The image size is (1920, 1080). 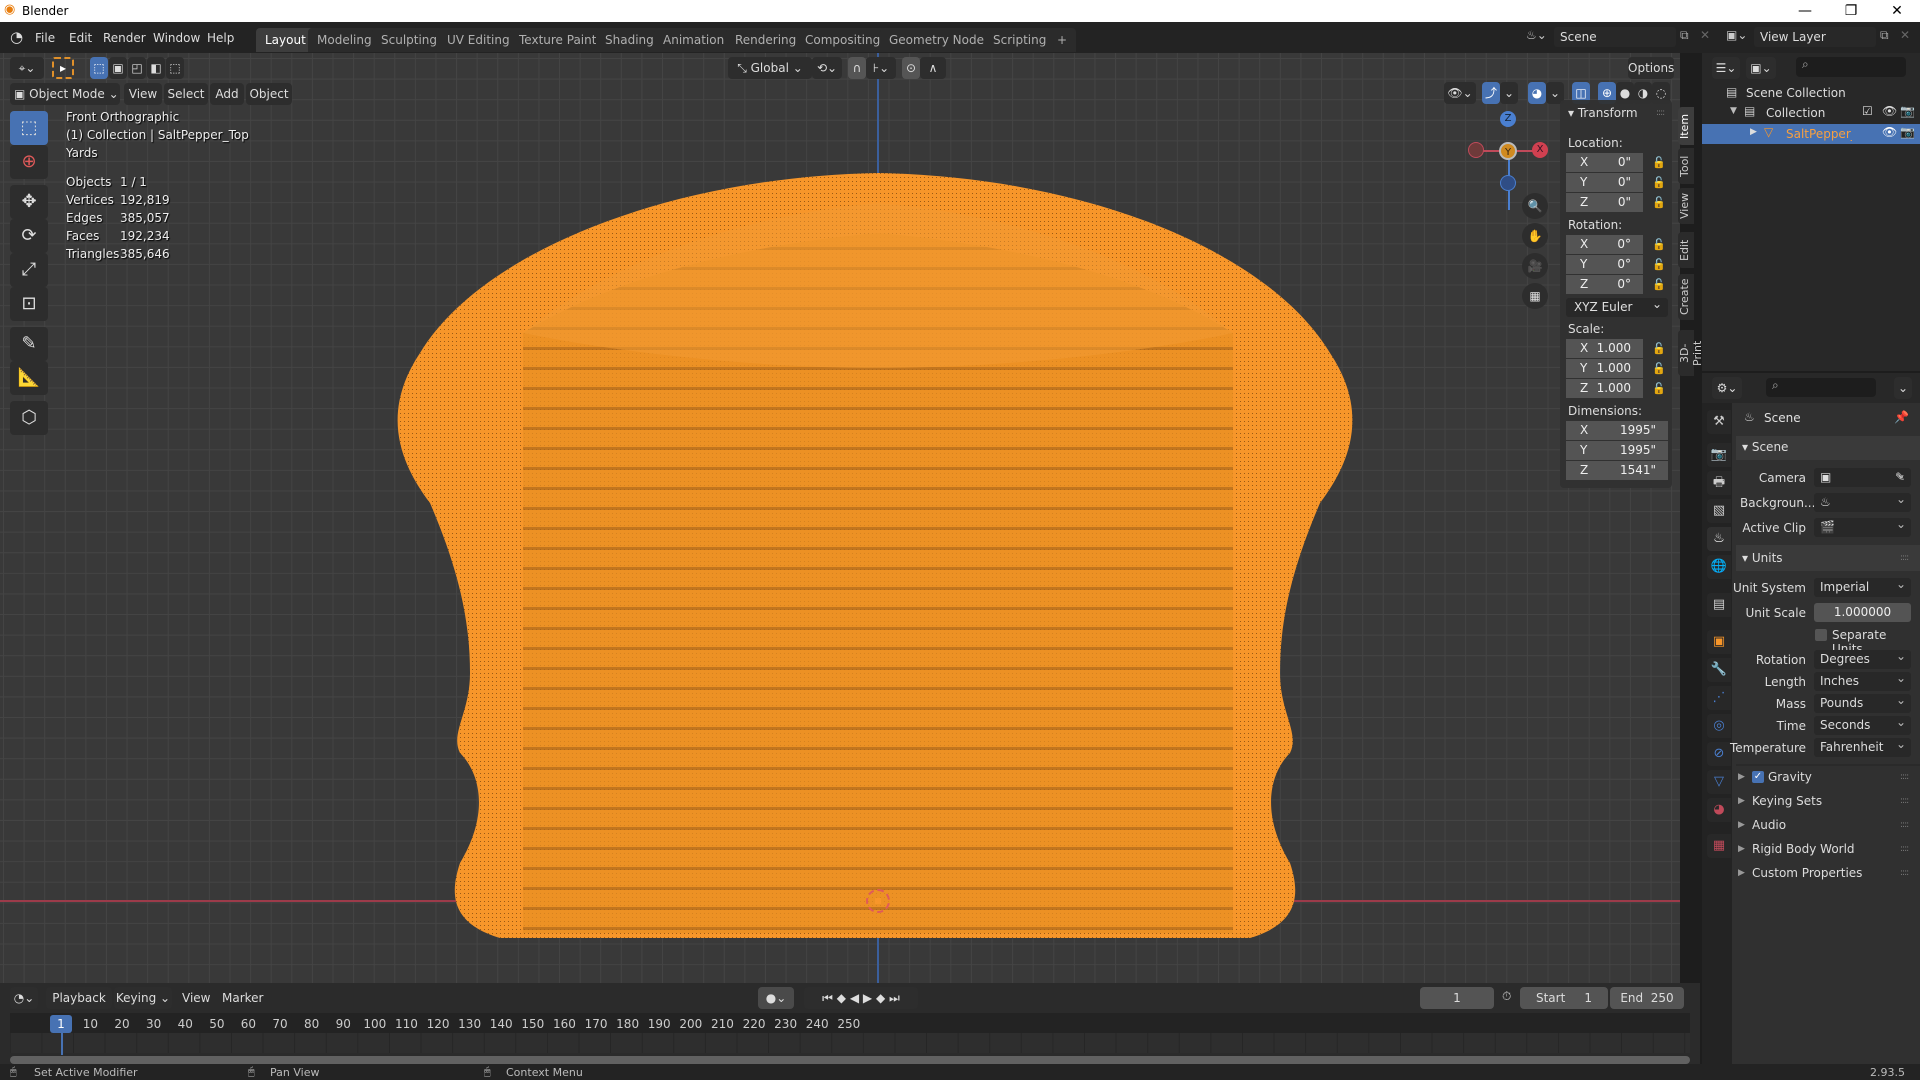 What do you see at coordinates (1686, 250) in the screenshot?
I see `sidebar-tab-edit: Edit` at bounding box center [1686, 250].